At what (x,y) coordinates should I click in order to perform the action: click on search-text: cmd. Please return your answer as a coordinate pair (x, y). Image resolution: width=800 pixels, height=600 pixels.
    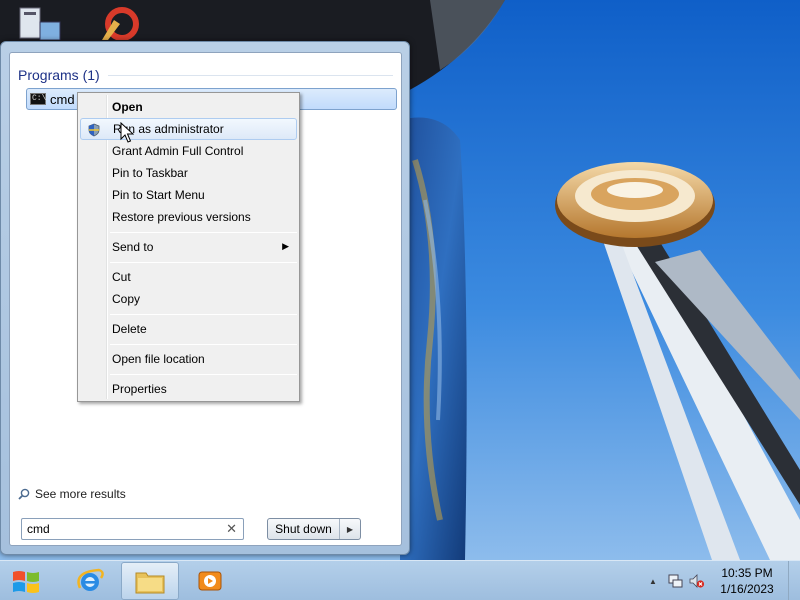
    Looking at the image, I should click on (38, 529).